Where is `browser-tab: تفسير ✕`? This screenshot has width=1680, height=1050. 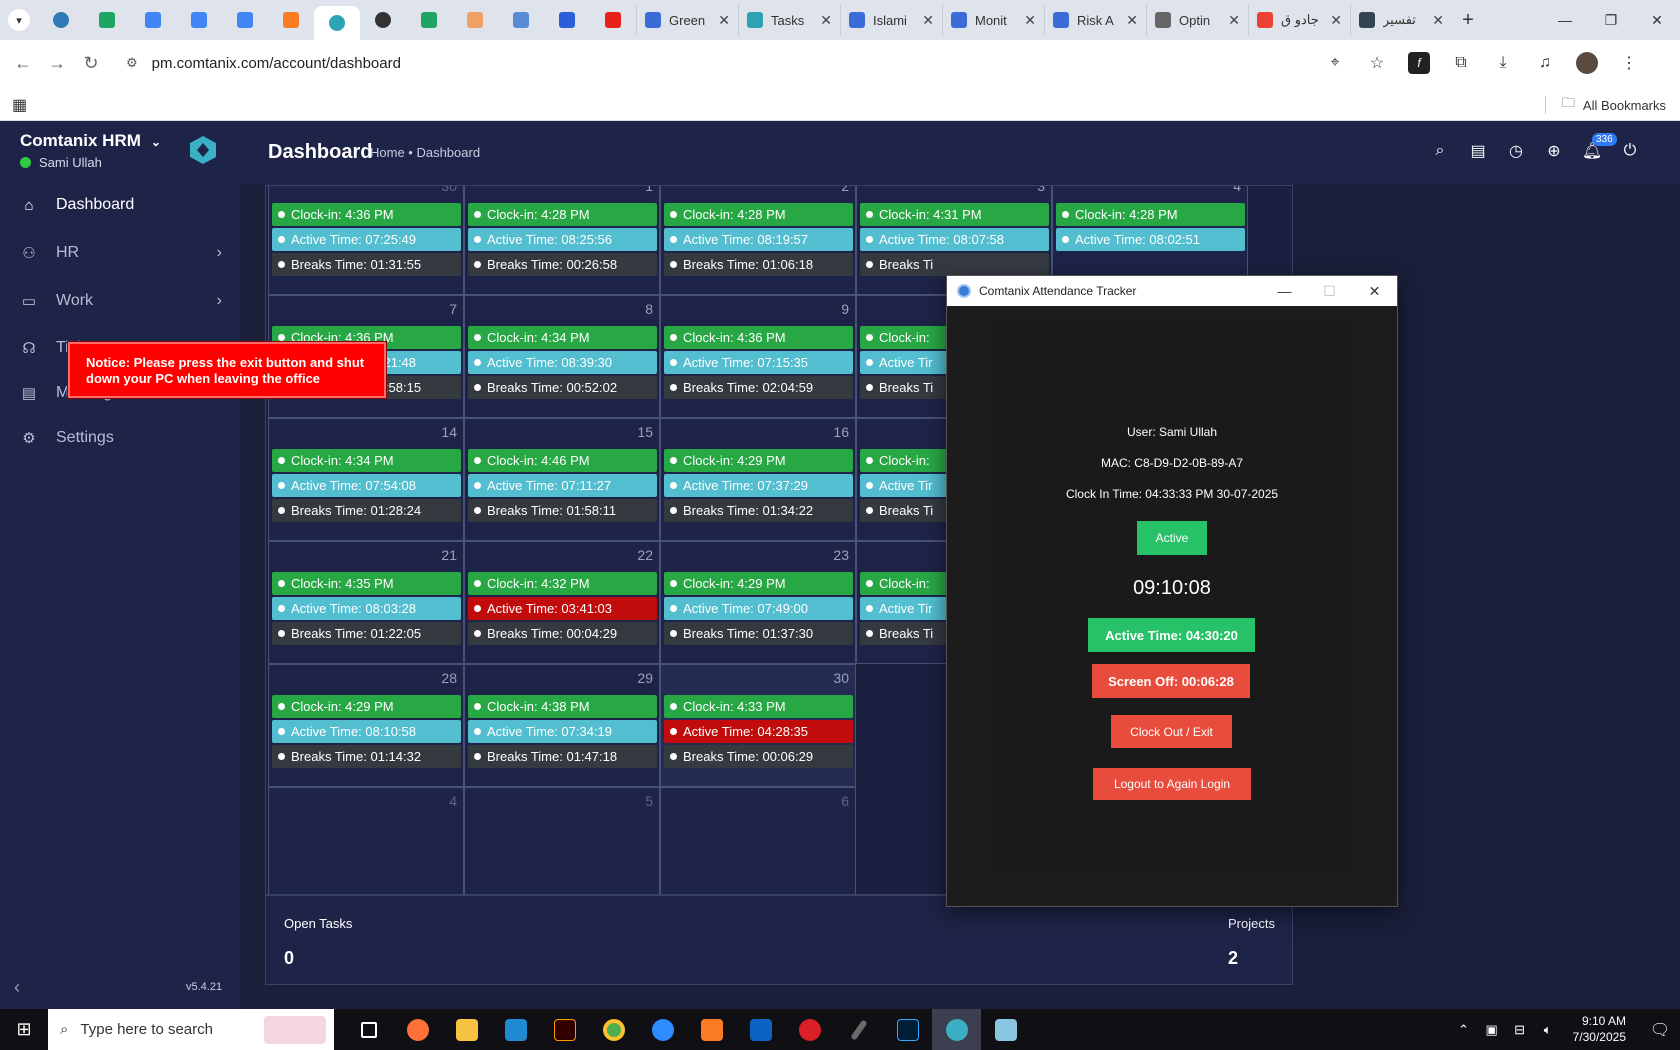
browser-tab: تفسير ✕ is located at coordinates (1401, 20).